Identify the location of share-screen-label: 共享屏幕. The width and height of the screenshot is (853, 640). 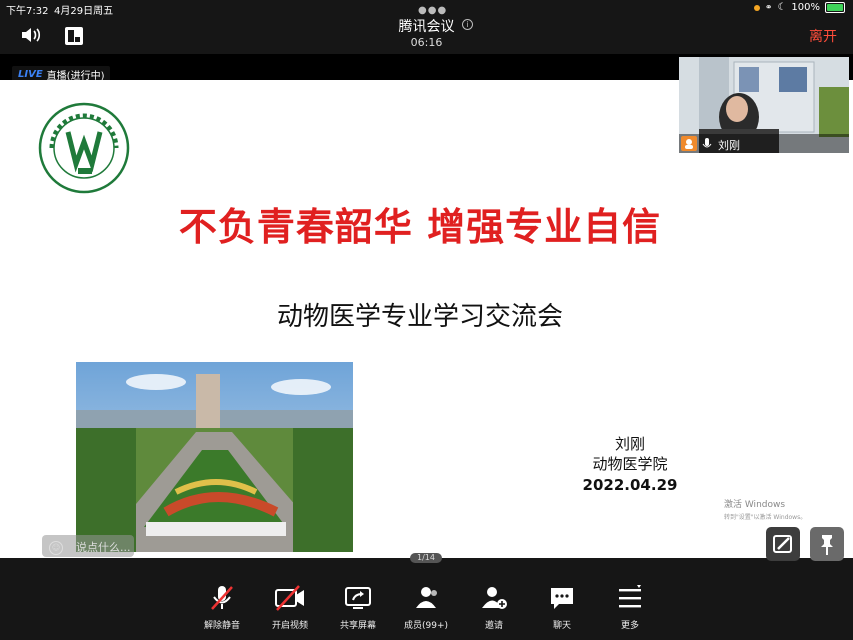
(357, 626).